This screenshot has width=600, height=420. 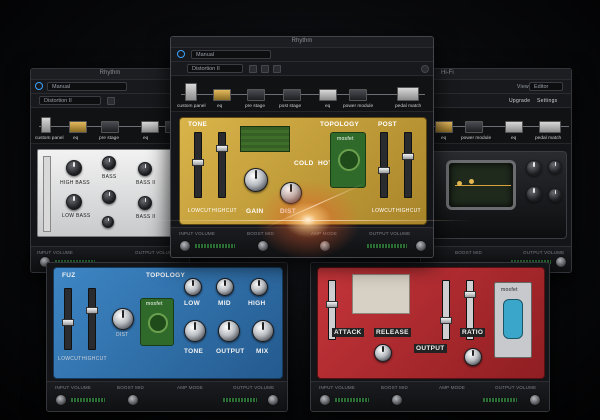 I want to click on attack-knob, so click(x=383, y=353).